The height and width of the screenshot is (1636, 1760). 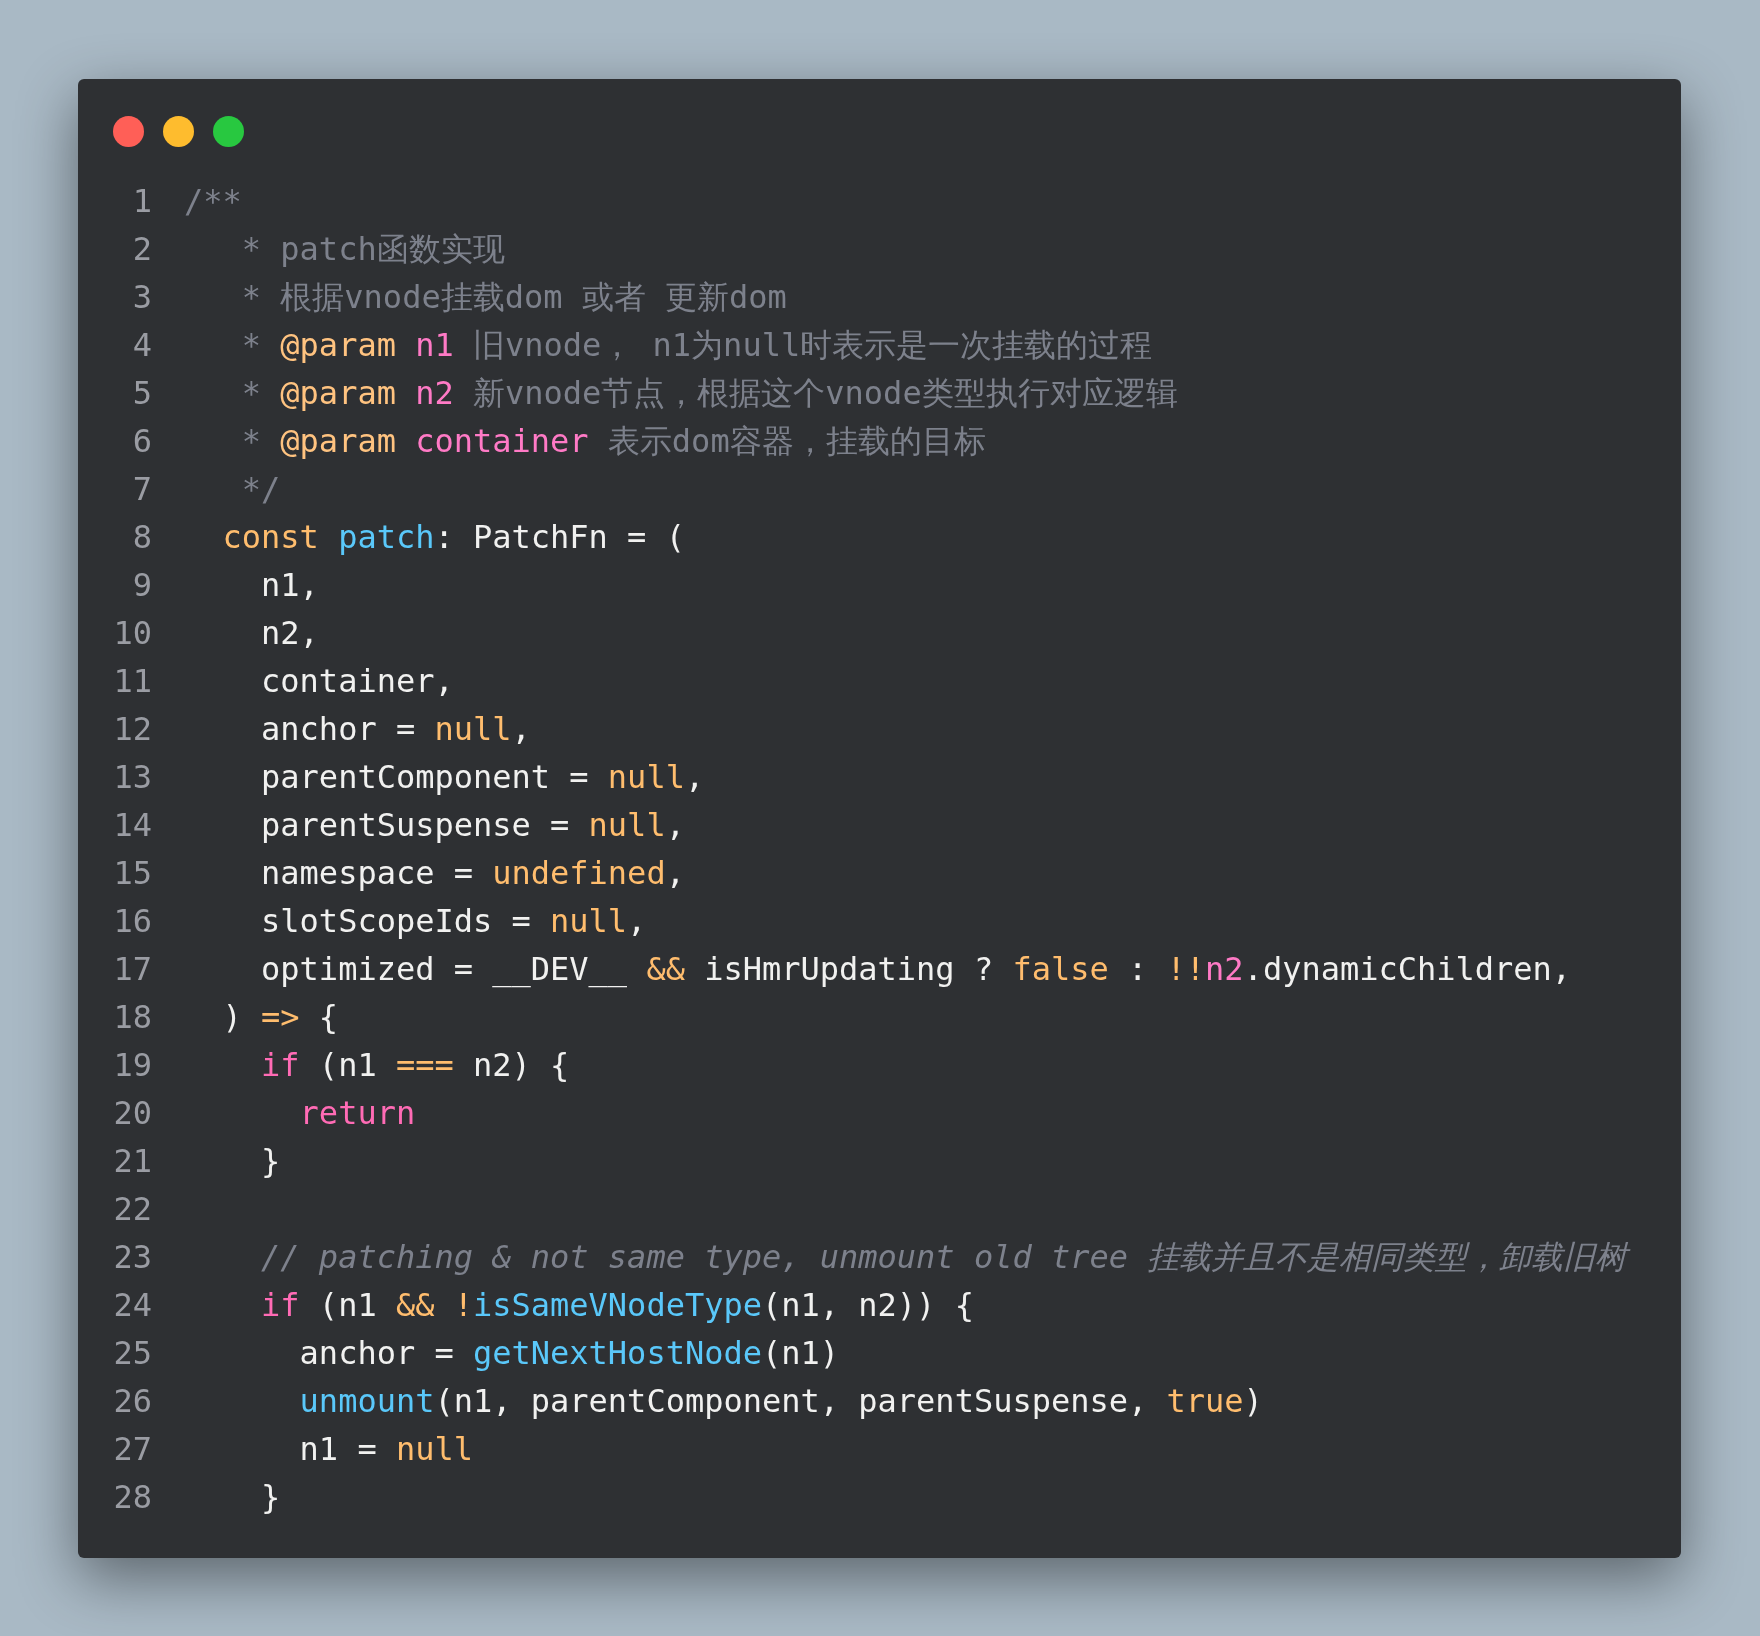 I want to click on line-number: 16, so click(x=132, y=921).